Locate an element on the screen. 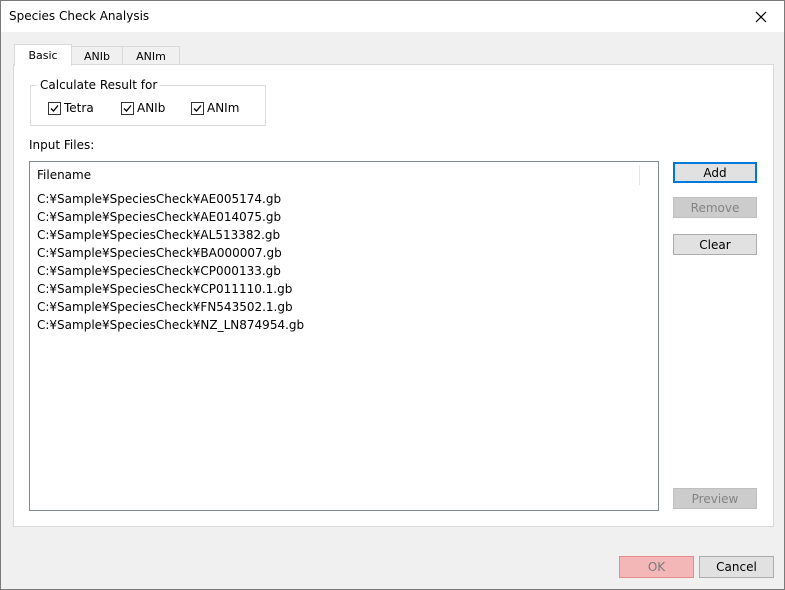 Image resolution: width=785 pixels, height=590 pixels. checkbox-anim: ANIm is located at coordinates (215, 108).